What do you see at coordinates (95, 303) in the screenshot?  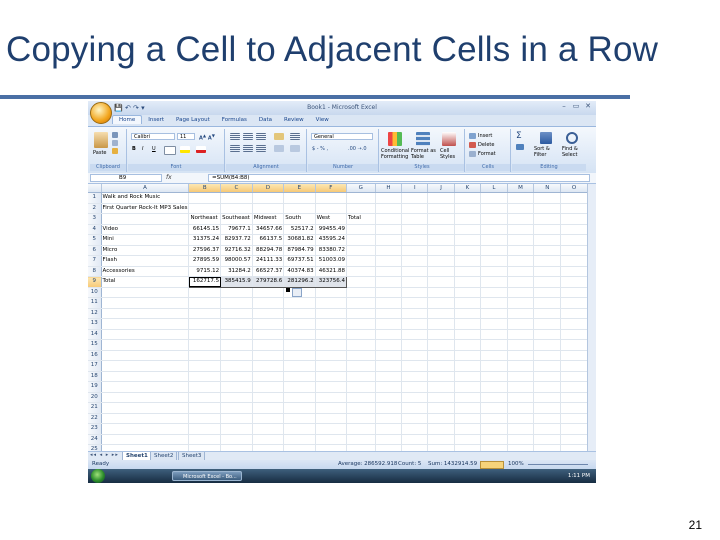 I see `row-header: 11` at bounding box center [95, 303].